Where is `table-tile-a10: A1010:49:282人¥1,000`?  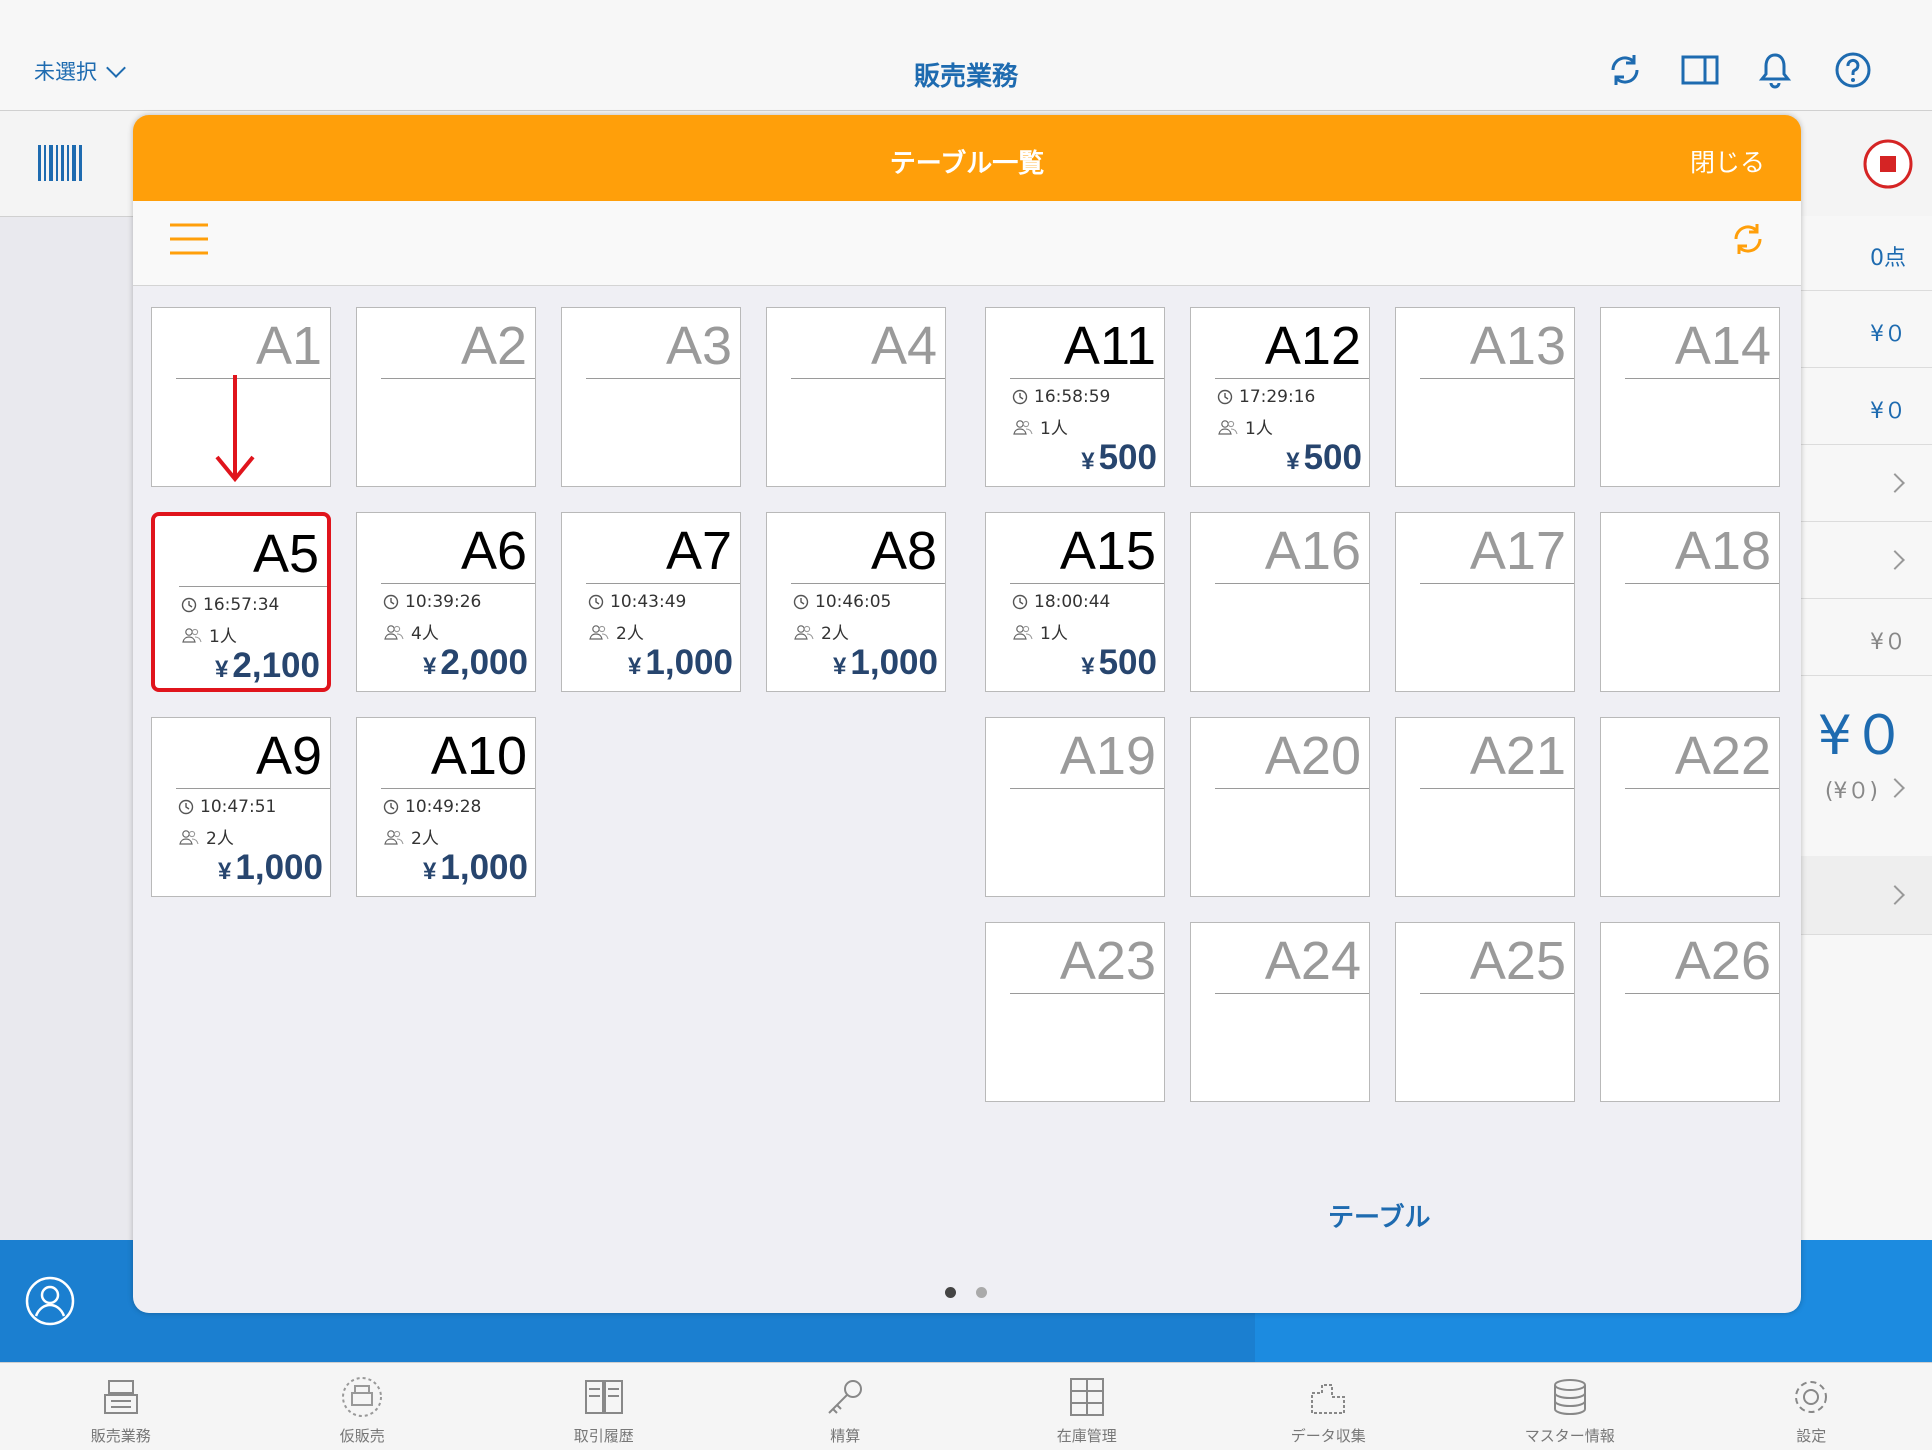 table-tile-a10: A1010:49:282人¥1,000 is located at coordinates (446, 807).